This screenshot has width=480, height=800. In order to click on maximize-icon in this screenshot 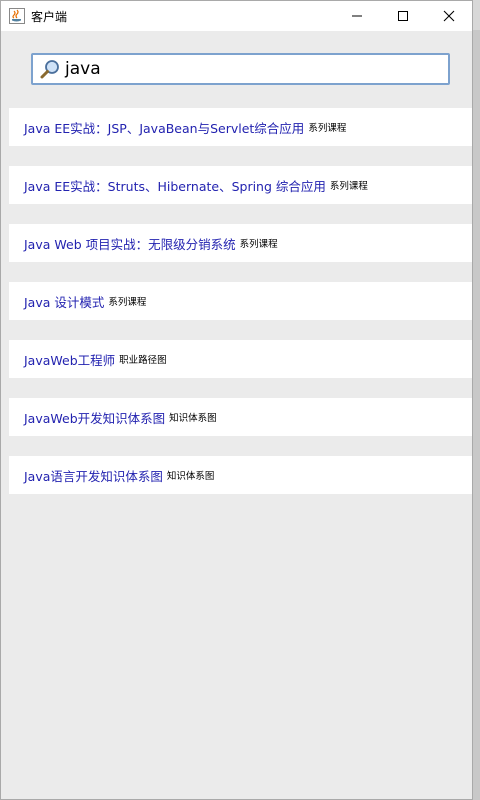, I will do `click(403, 16)`.